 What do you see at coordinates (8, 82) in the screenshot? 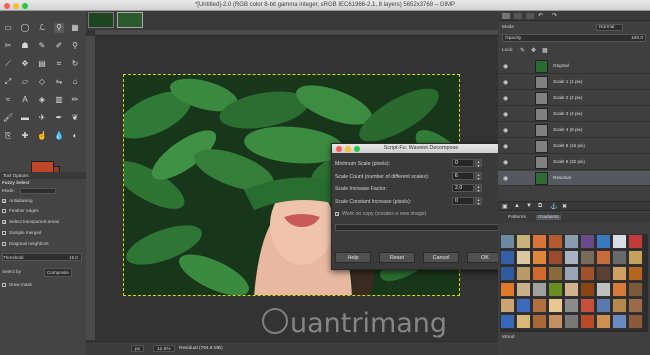
I see `scale-icon: ⤢` at bounding box center [8, 82].